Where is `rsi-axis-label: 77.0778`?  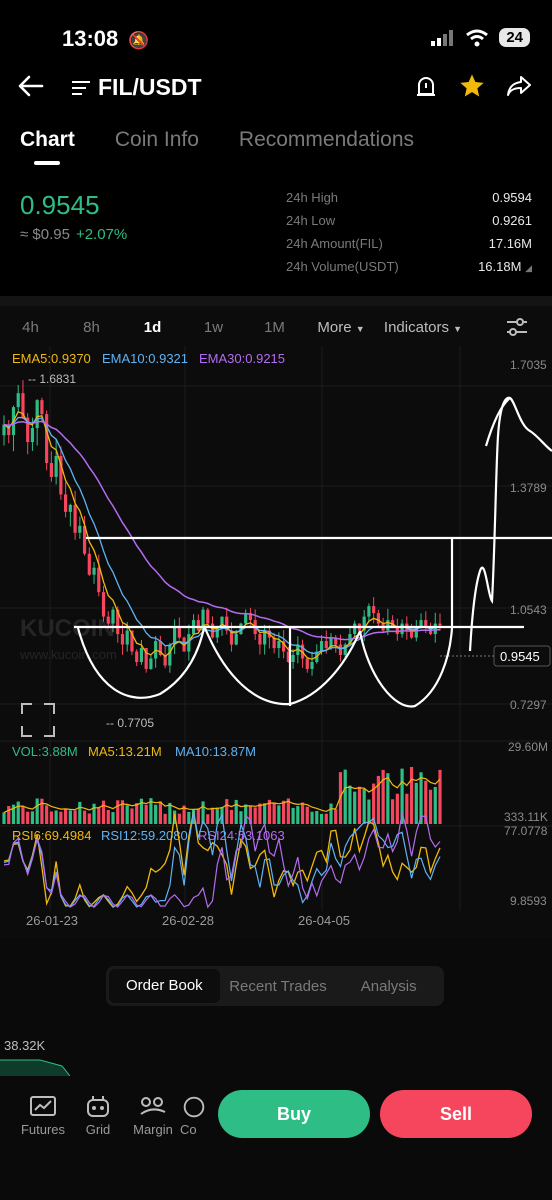 rsi-axis-label: 77.0778 is located at coordinates (526, 831).